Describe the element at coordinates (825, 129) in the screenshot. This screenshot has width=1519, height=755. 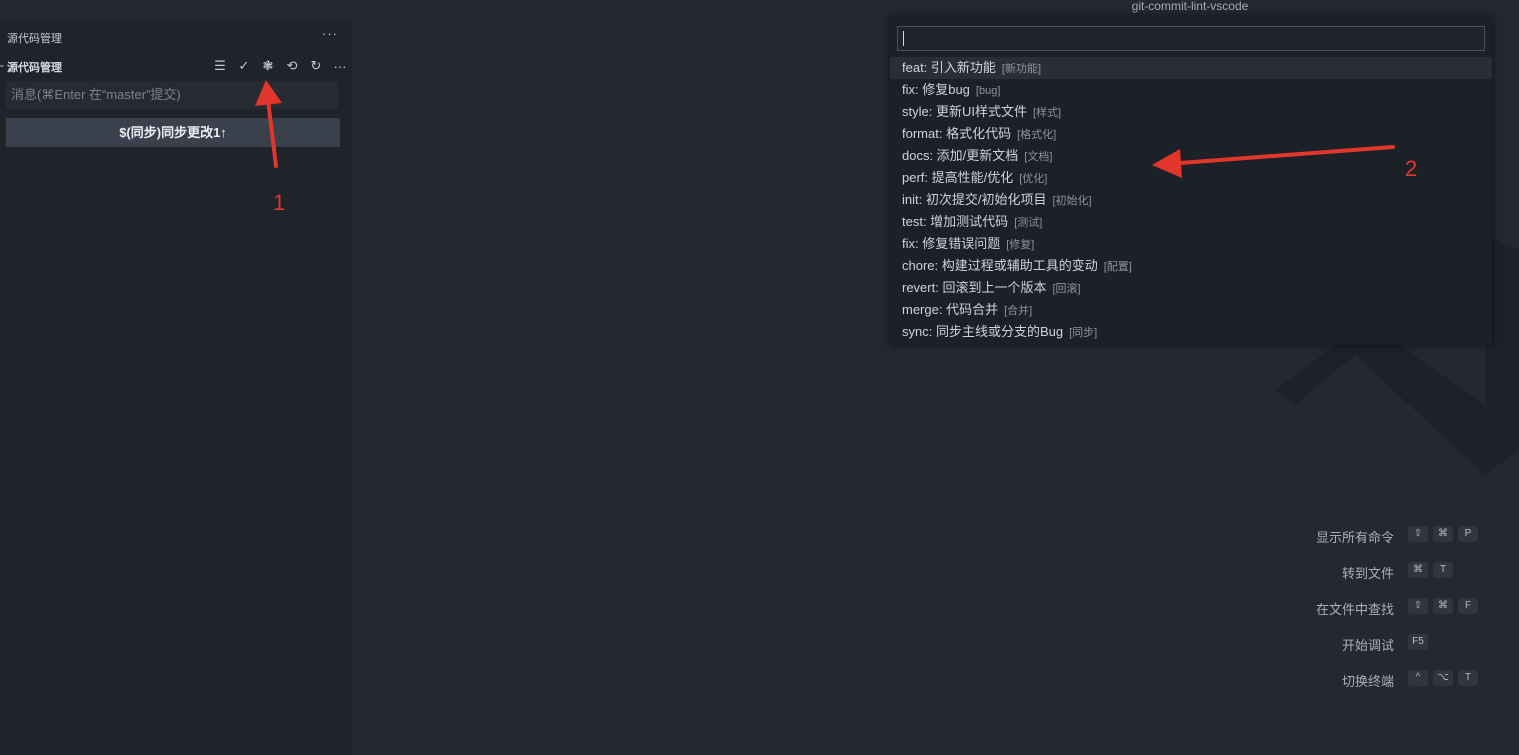
I see `annotation-arrows` at that location.